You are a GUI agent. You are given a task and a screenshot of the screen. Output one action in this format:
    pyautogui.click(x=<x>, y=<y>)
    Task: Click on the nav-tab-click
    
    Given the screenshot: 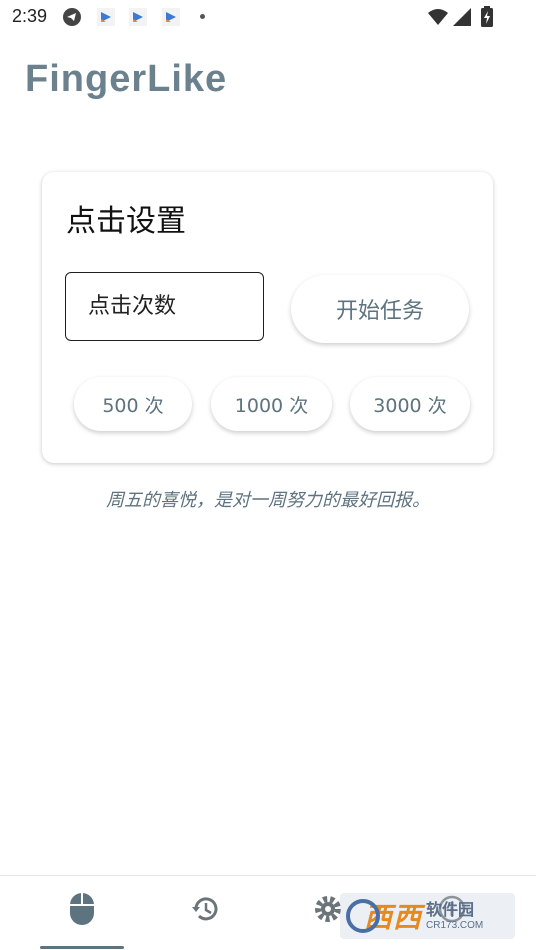 What is the action you would take?
    pyautogui.click(x=82, y=911)
    